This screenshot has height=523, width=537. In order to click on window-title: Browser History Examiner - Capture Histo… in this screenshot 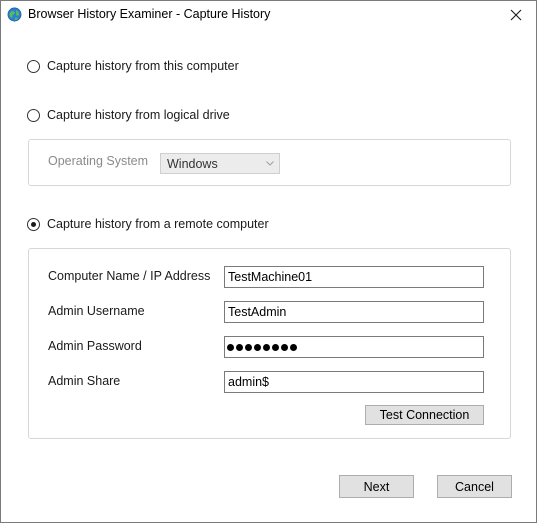, I will do `click(149, 14)`.